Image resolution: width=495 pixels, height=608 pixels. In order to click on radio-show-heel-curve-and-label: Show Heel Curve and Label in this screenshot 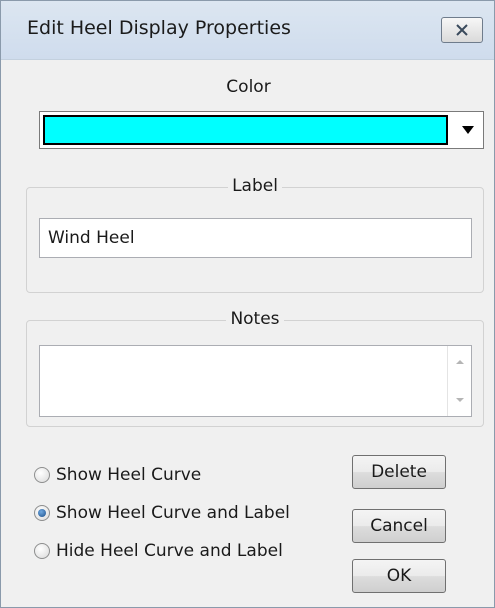, I will do `click(162, 513)`.